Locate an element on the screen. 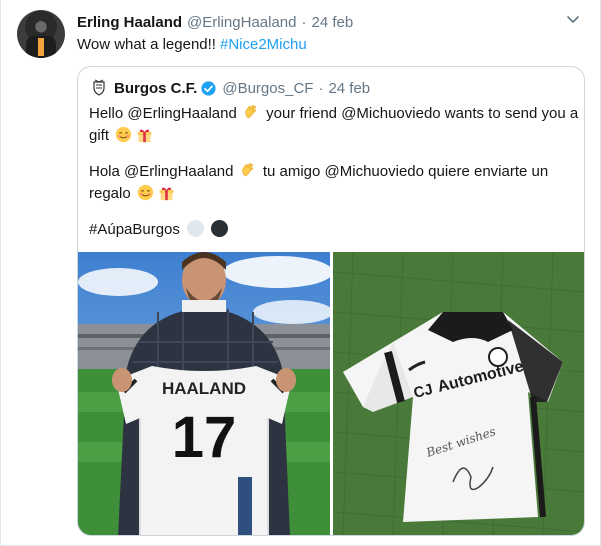 This screenshot has height=546, width=601. quoted-hashtag: #AúpaBurgos is located at coordinates (134, 229).